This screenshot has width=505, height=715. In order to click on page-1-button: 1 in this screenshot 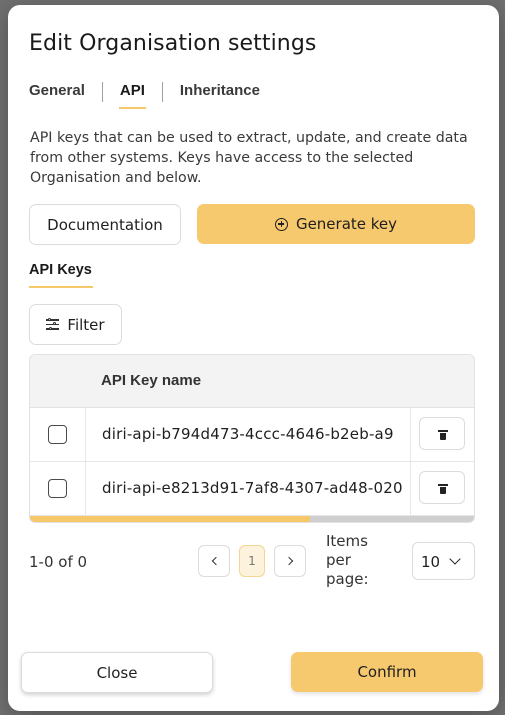, I will do `click(252, 561)`.